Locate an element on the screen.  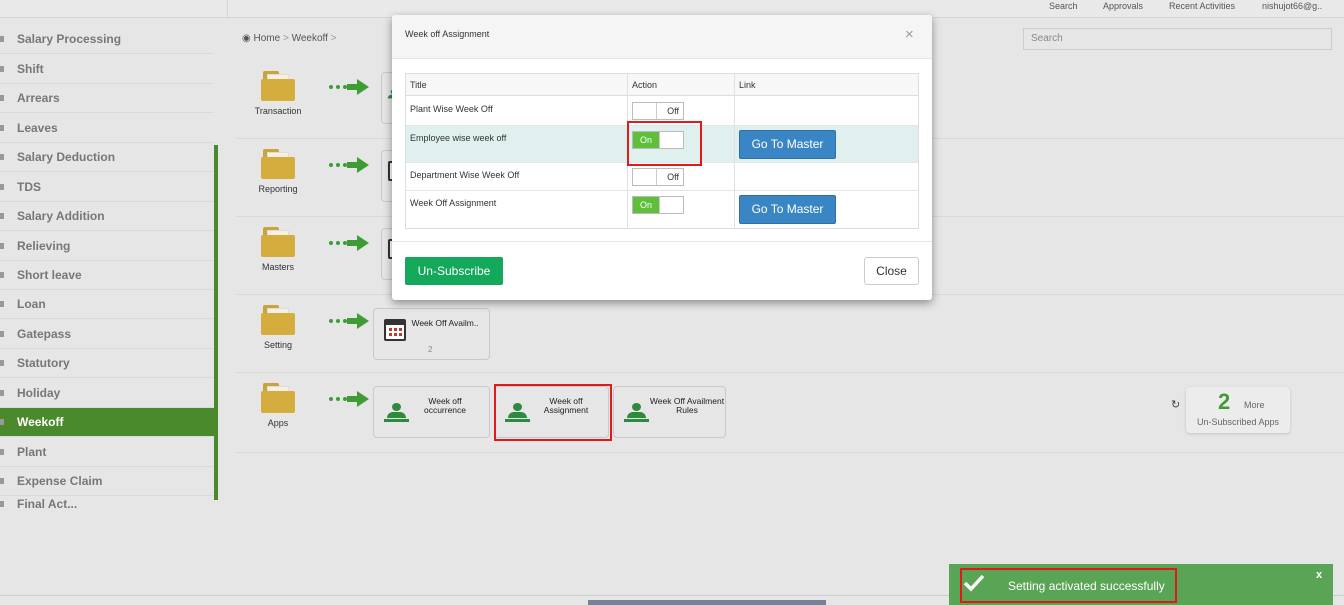
sidebar-item-holiday: Holiday is located at coordinates (107, 393).